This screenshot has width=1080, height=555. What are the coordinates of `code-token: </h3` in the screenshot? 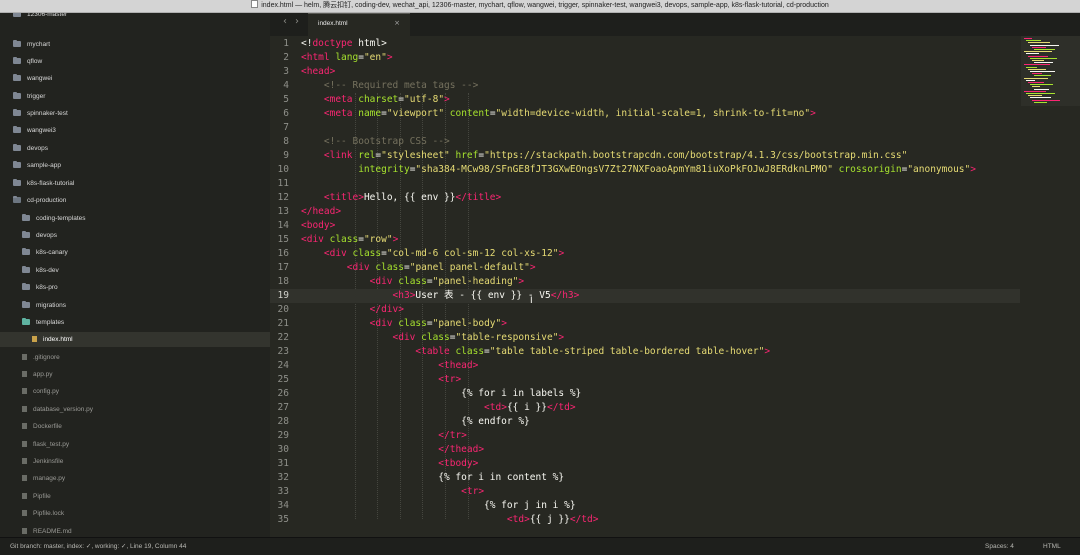 It's located at (562, 295).